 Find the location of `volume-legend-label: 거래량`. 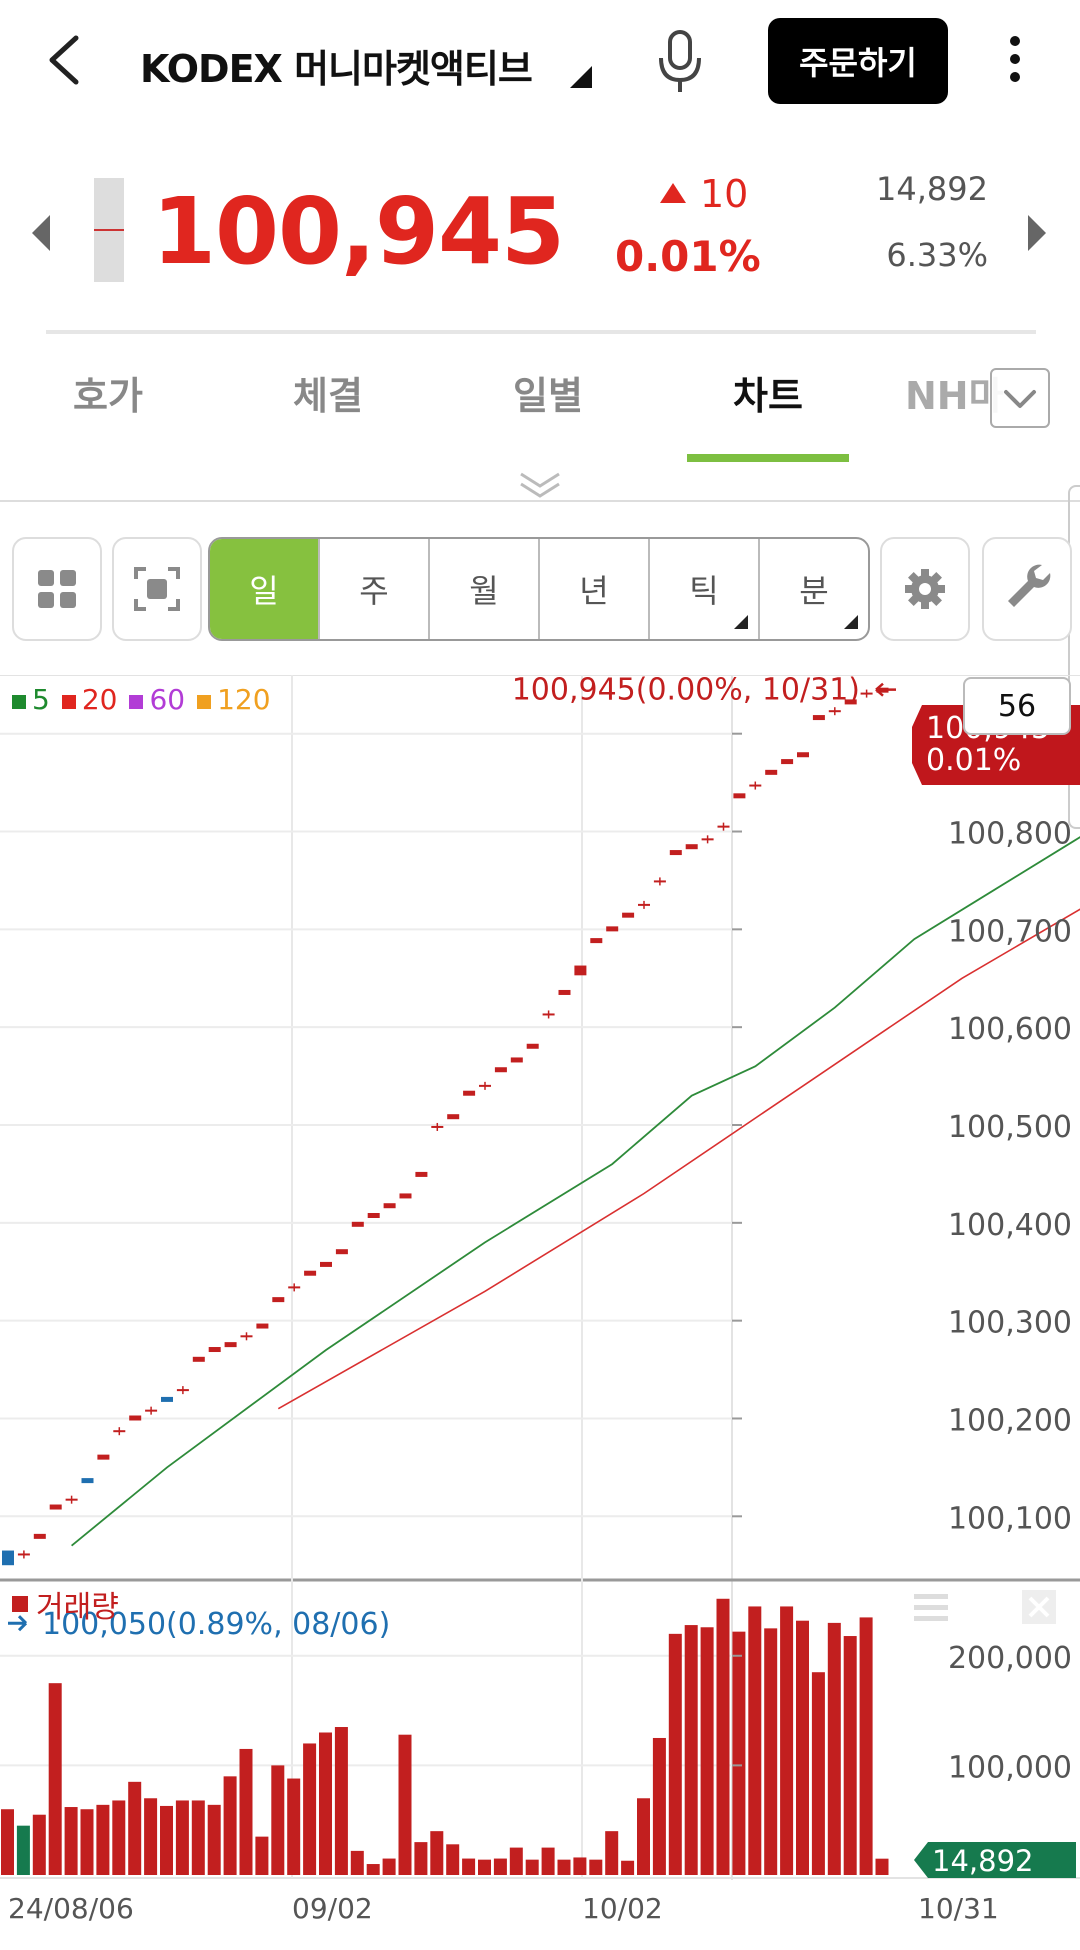

volume-legend-label: 거래량 is located at coordinates (77, 1607).